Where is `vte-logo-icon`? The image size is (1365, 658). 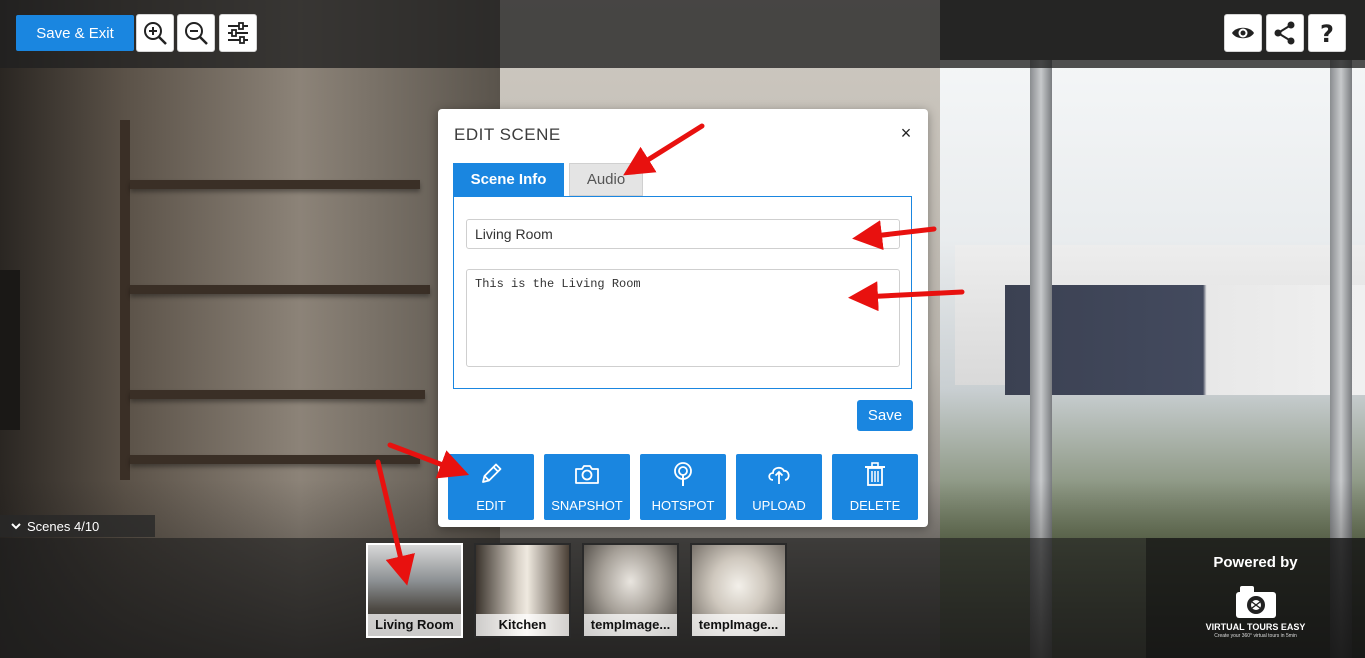
vte-logo-icon is located at coordinates (1256, 602).